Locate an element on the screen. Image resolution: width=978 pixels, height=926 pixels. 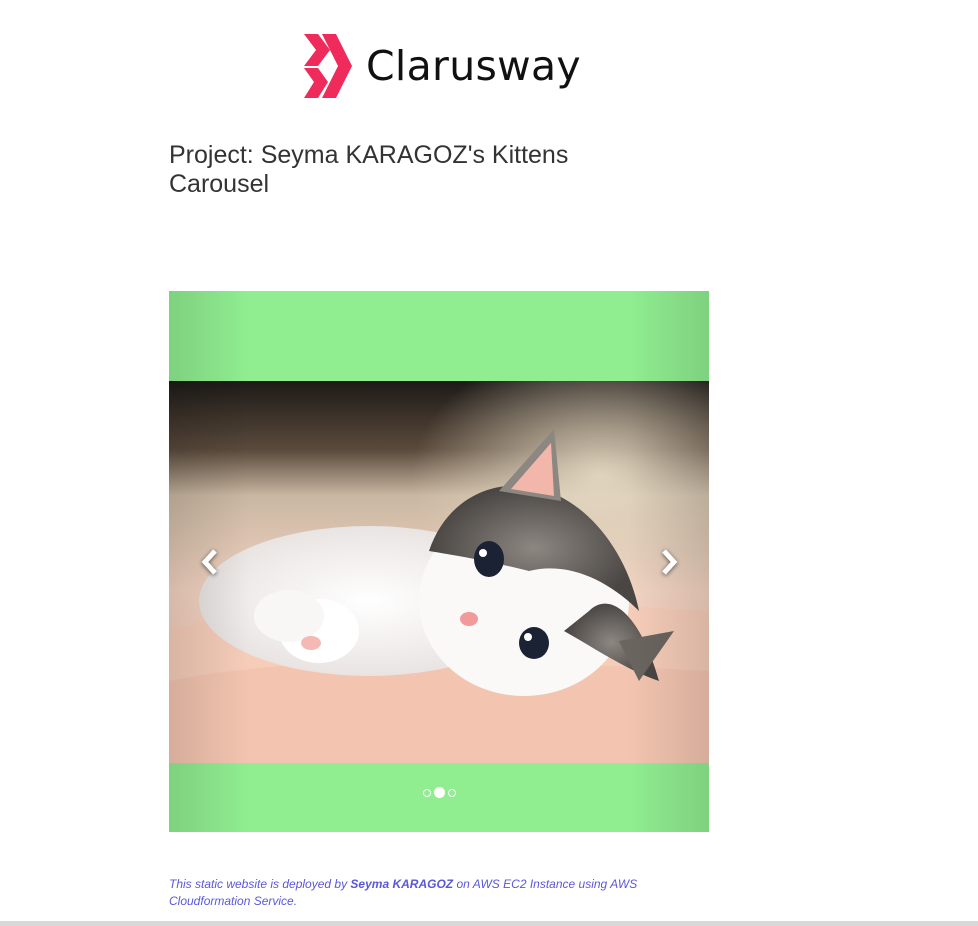
author-name: Seyma KARAGOZ is located at coordinates (402, 884).